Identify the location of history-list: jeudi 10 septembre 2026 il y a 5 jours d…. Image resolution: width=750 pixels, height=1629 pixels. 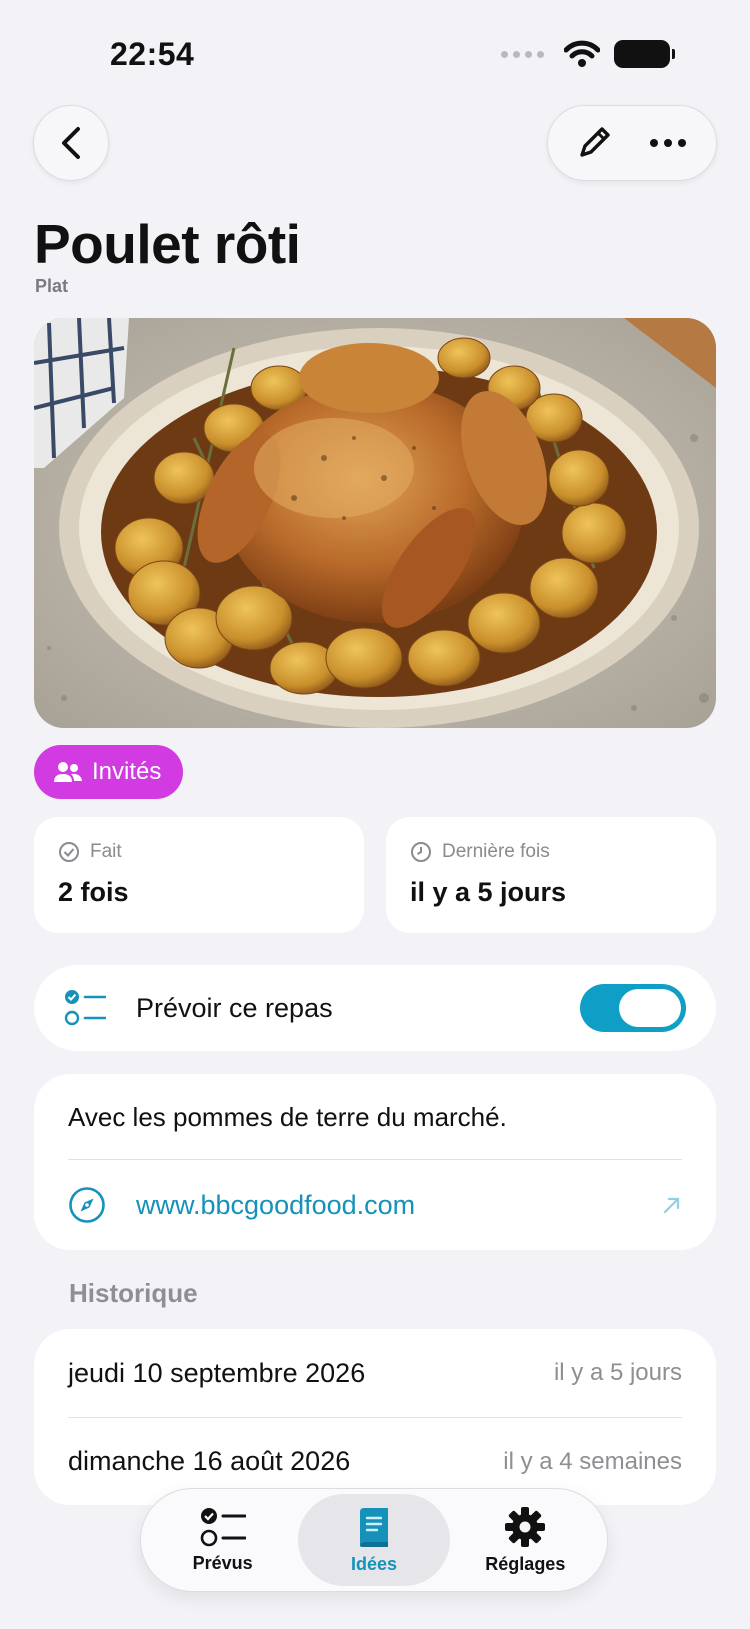
(375, 1417).